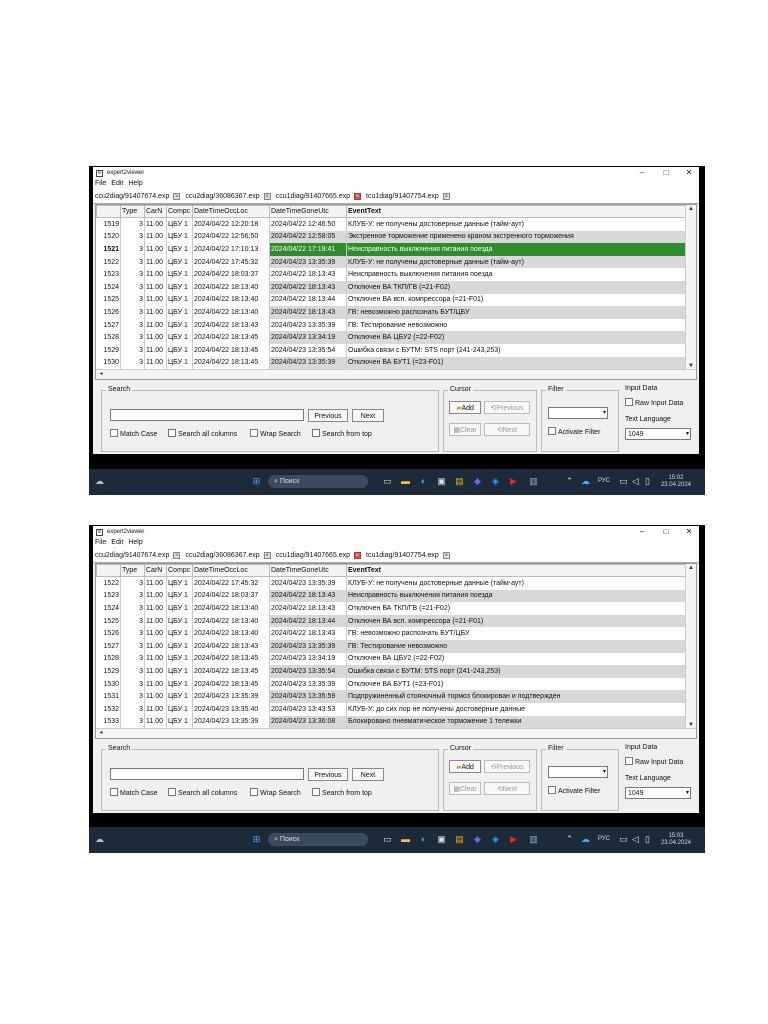 This screenshot has height=1024, width=768. Describe the element at coordinates (676, 840) in the screenshot. I see `taskbar-clock: 15:03 23.04.2024` at that location.